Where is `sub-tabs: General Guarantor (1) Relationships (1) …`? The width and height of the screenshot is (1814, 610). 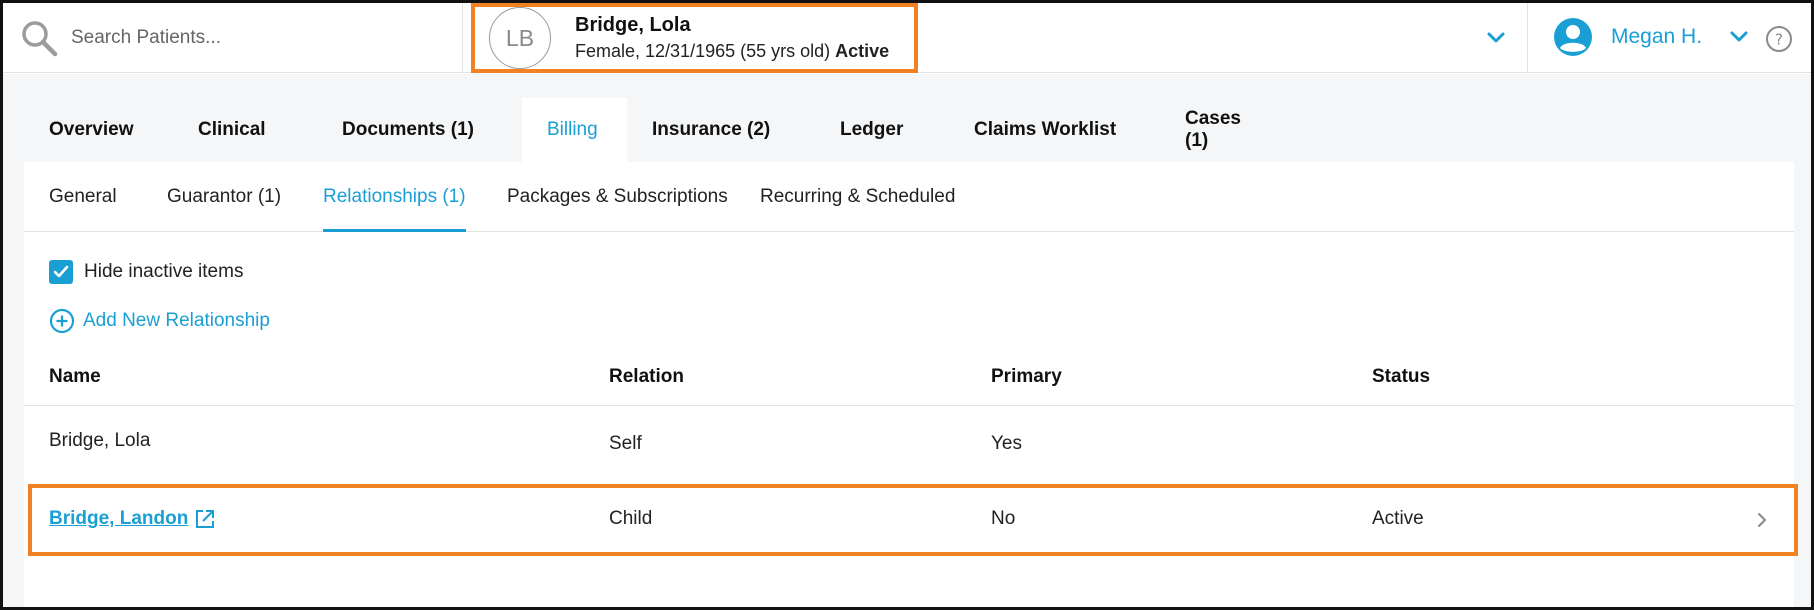 sub-tabs: General Guarantor (1) Relationships (1) … is located at coordinates (909, 197).